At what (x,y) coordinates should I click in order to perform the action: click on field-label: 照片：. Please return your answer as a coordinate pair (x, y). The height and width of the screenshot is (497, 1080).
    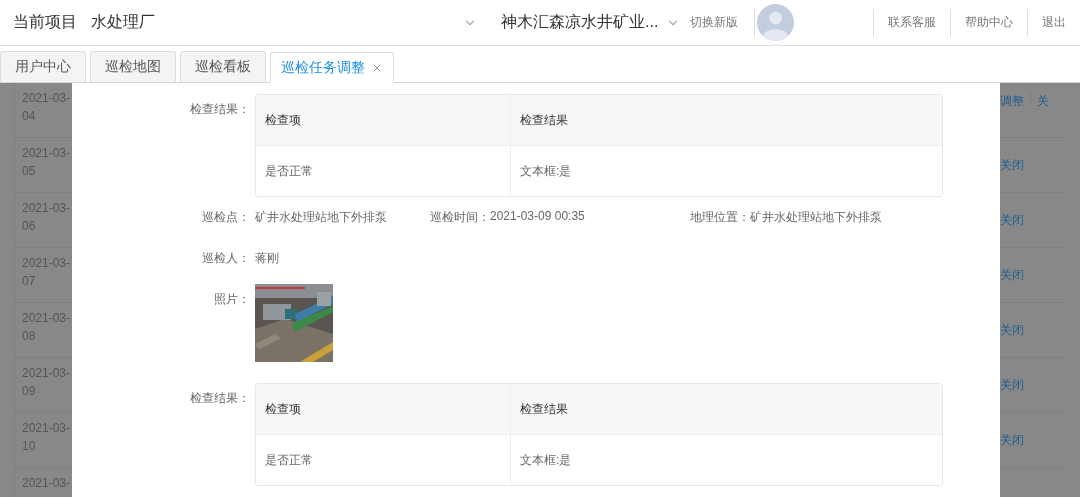
    Looking at the image, I should click on (232, 299).